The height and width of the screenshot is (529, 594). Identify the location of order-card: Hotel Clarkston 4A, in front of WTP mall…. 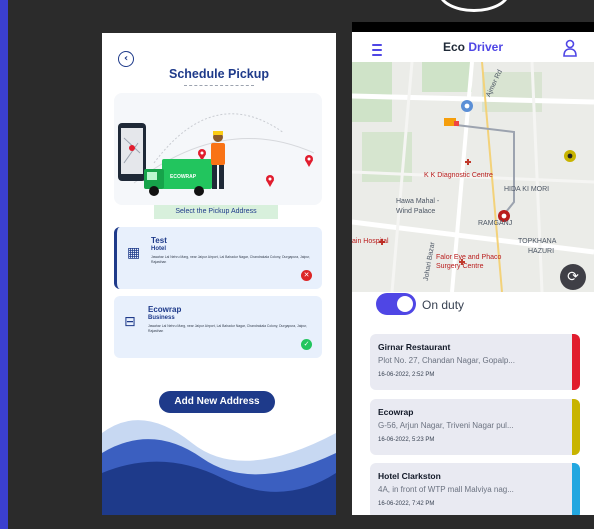
(475, 489).